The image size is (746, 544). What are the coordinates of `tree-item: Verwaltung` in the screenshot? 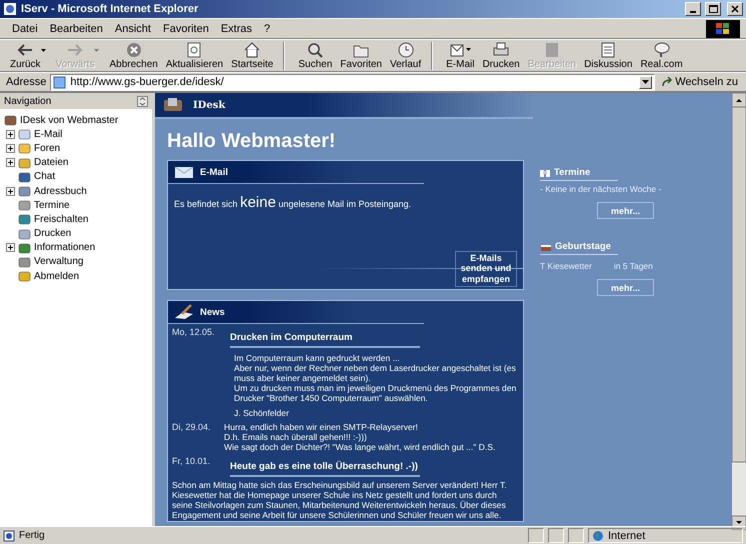 It's located at (59, 262).